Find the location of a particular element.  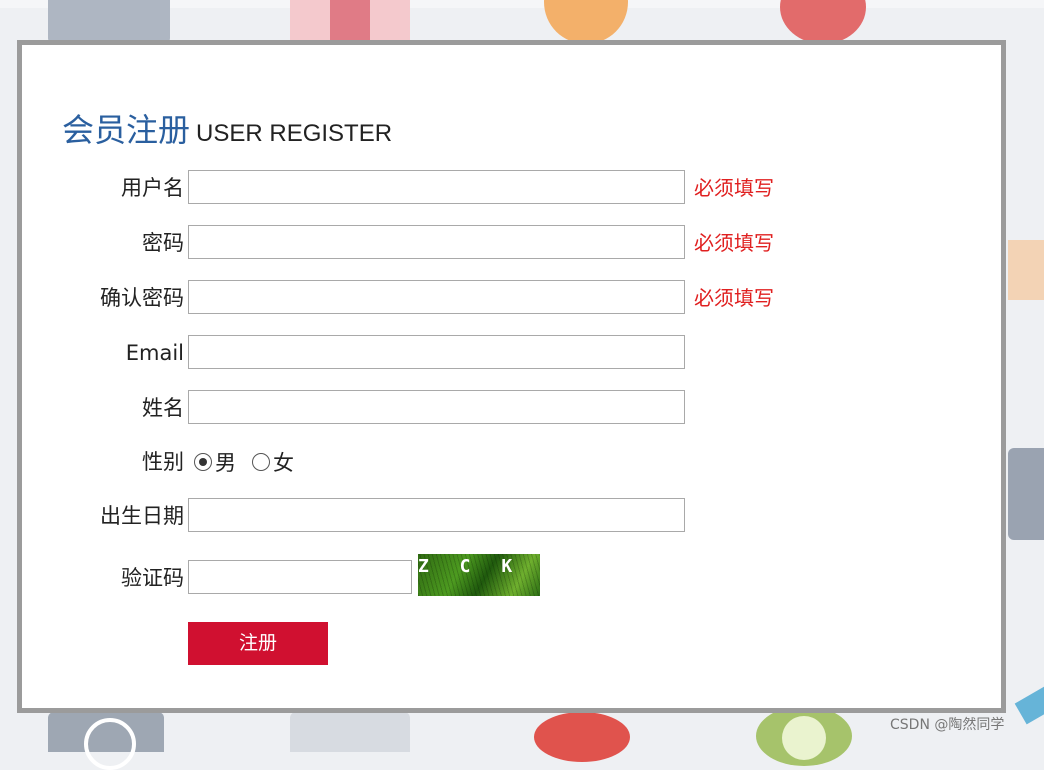

captcha-label: 验证码 is located at coordinates (152, 578).